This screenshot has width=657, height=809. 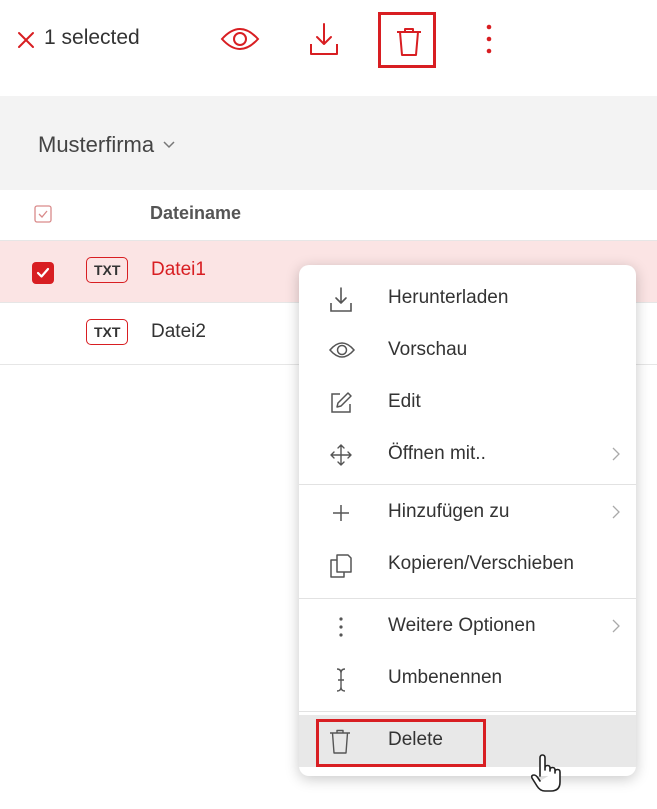 I want to click on menu-item-more-options: Weitere Optionen, so click(x=467, y=627).